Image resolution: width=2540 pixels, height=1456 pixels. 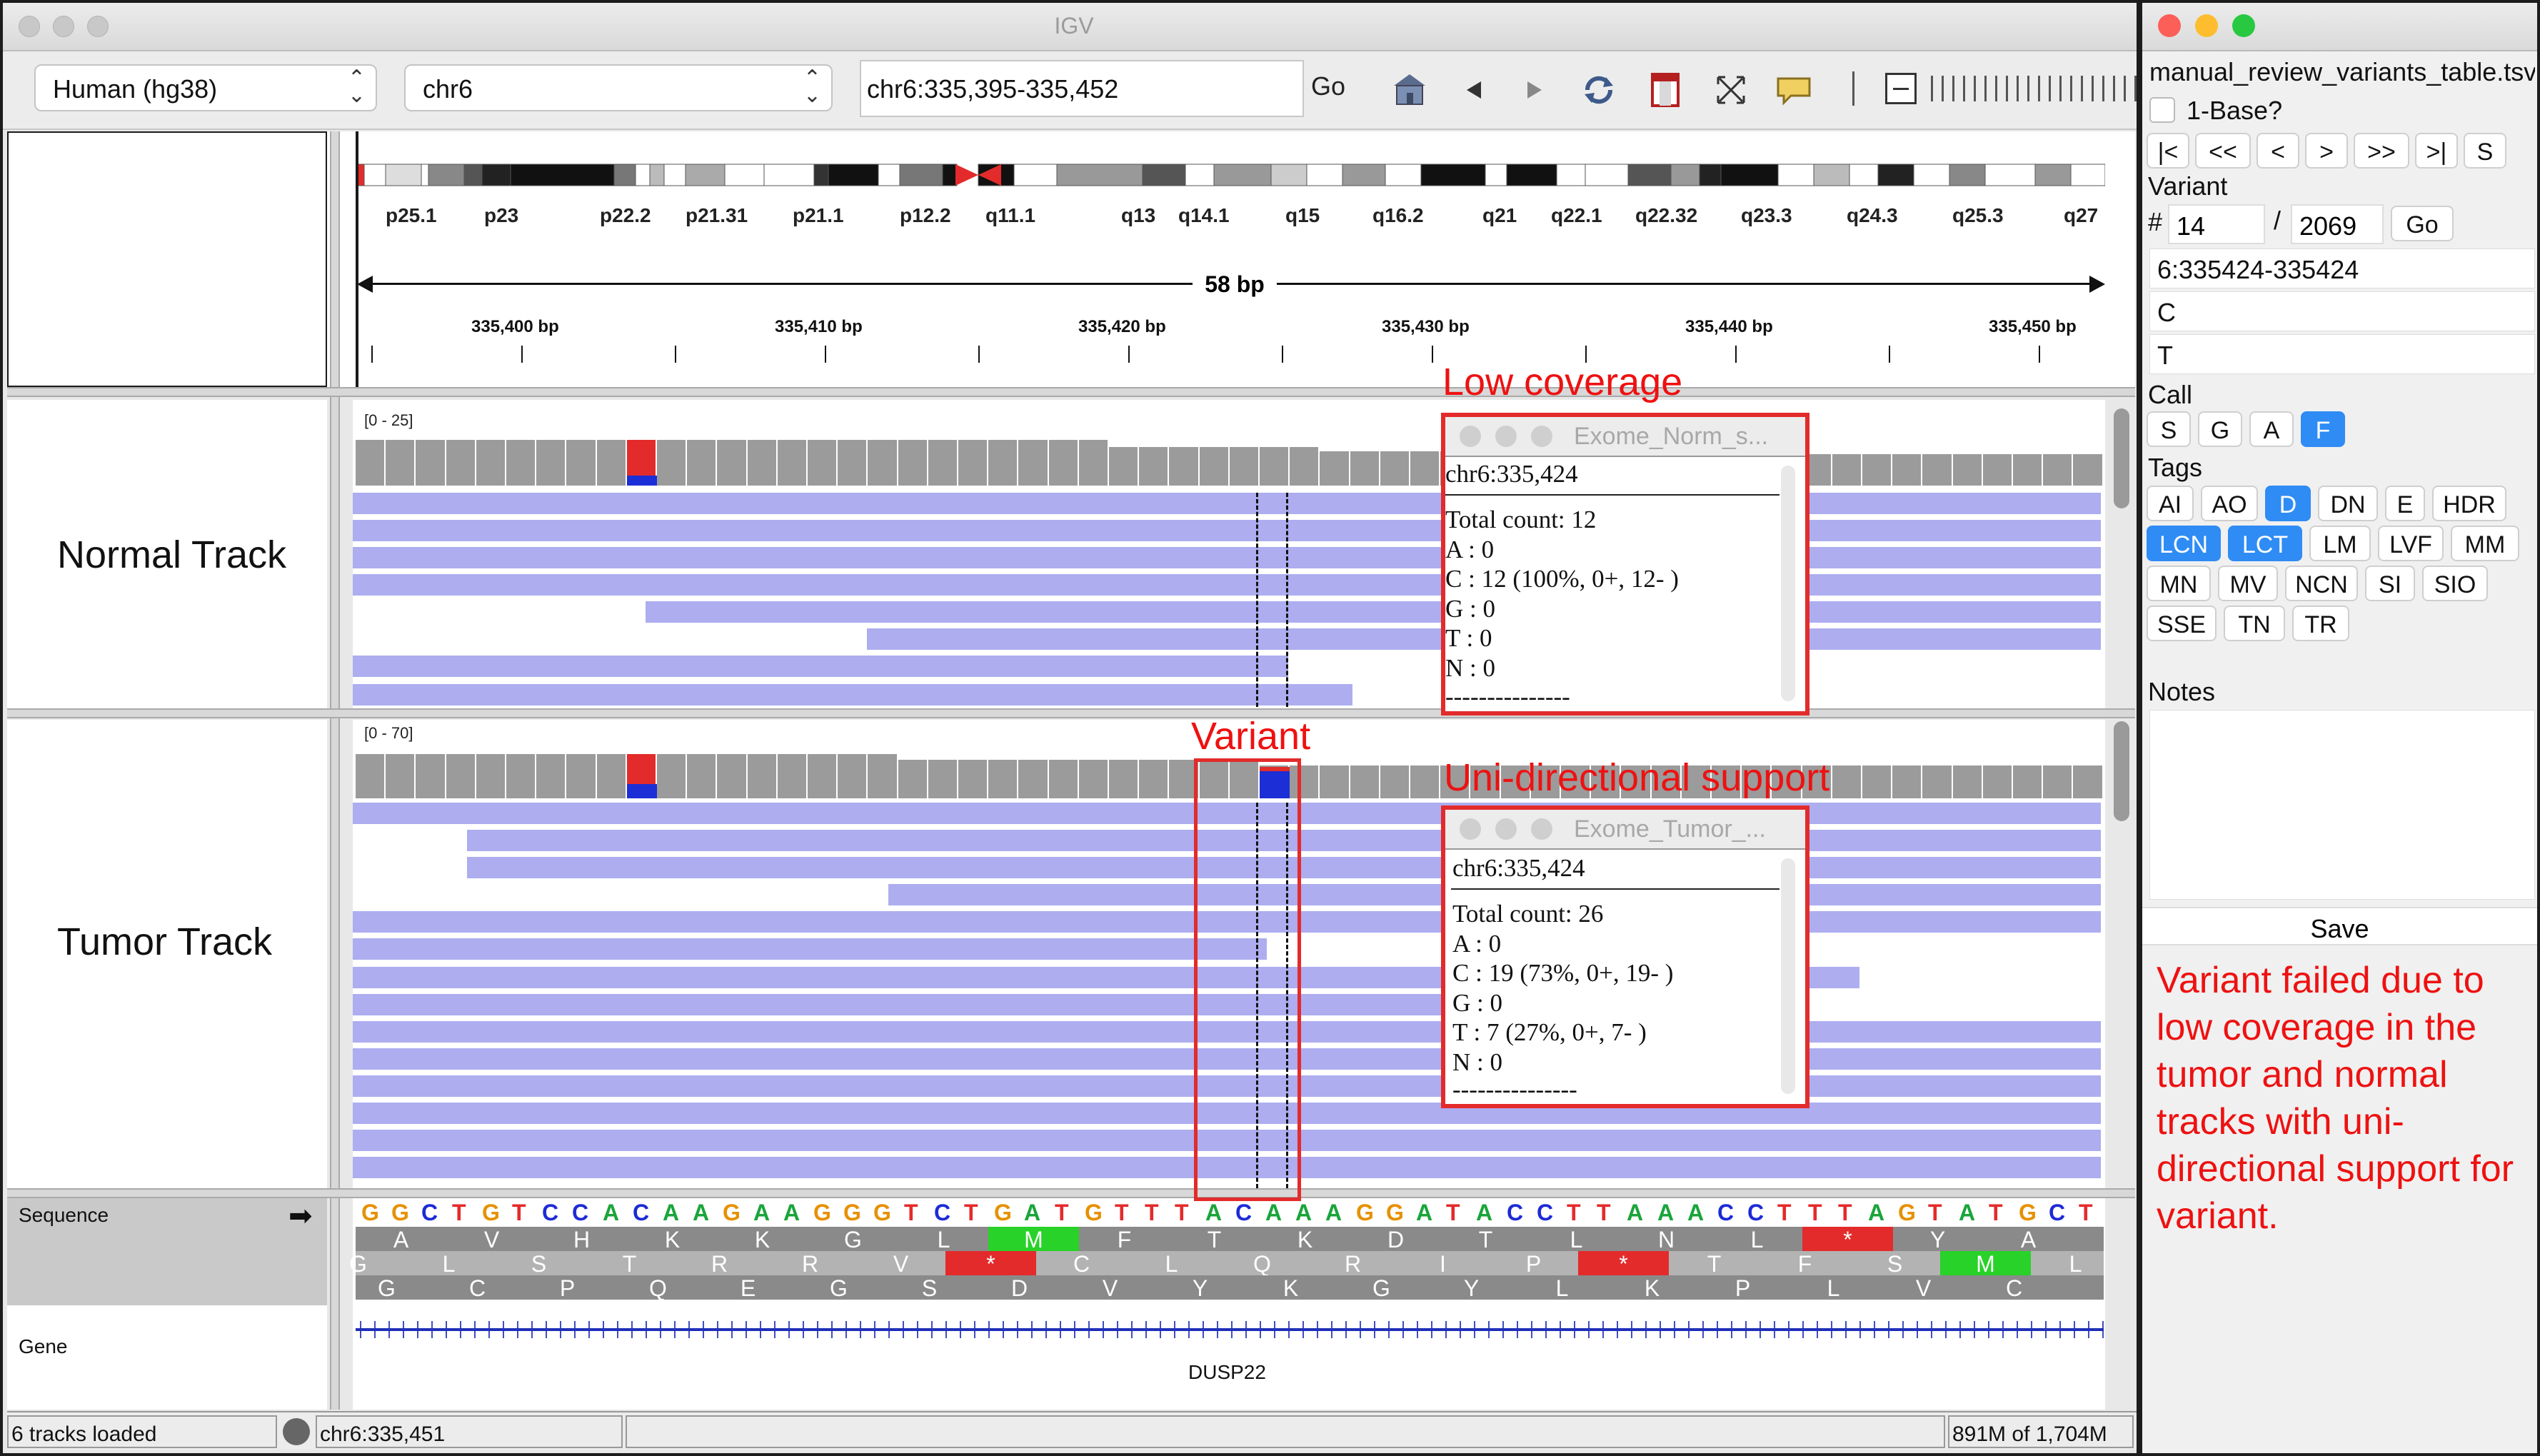 What do you see at coordinates (2220, 429) in the screenshot?
I see `call-option-g: G` at bounding box center [2220, 429].